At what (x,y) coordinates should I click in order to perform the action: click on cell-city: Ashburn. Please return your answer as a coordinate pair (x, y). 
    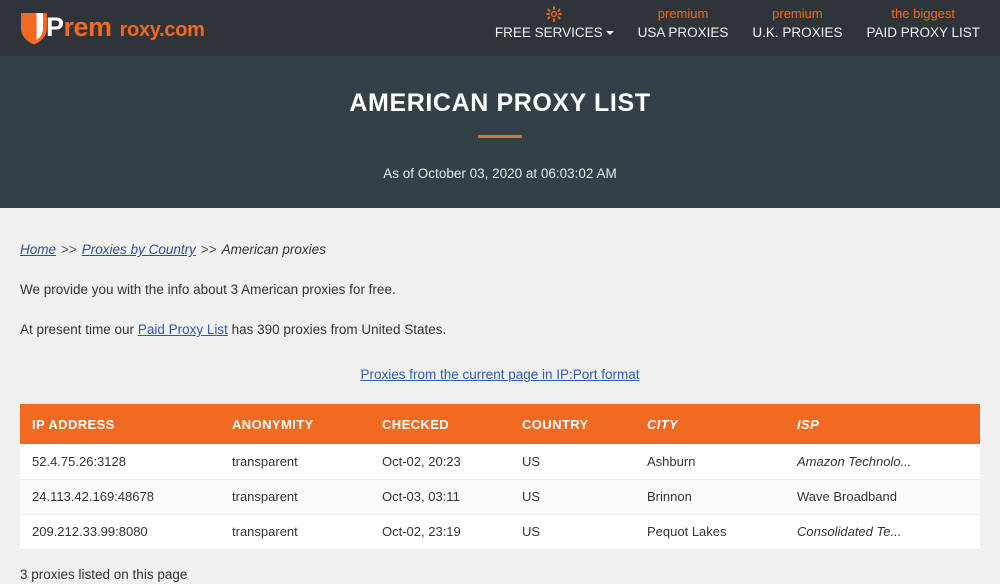
    Looking at the image, I should click on (710, 462).